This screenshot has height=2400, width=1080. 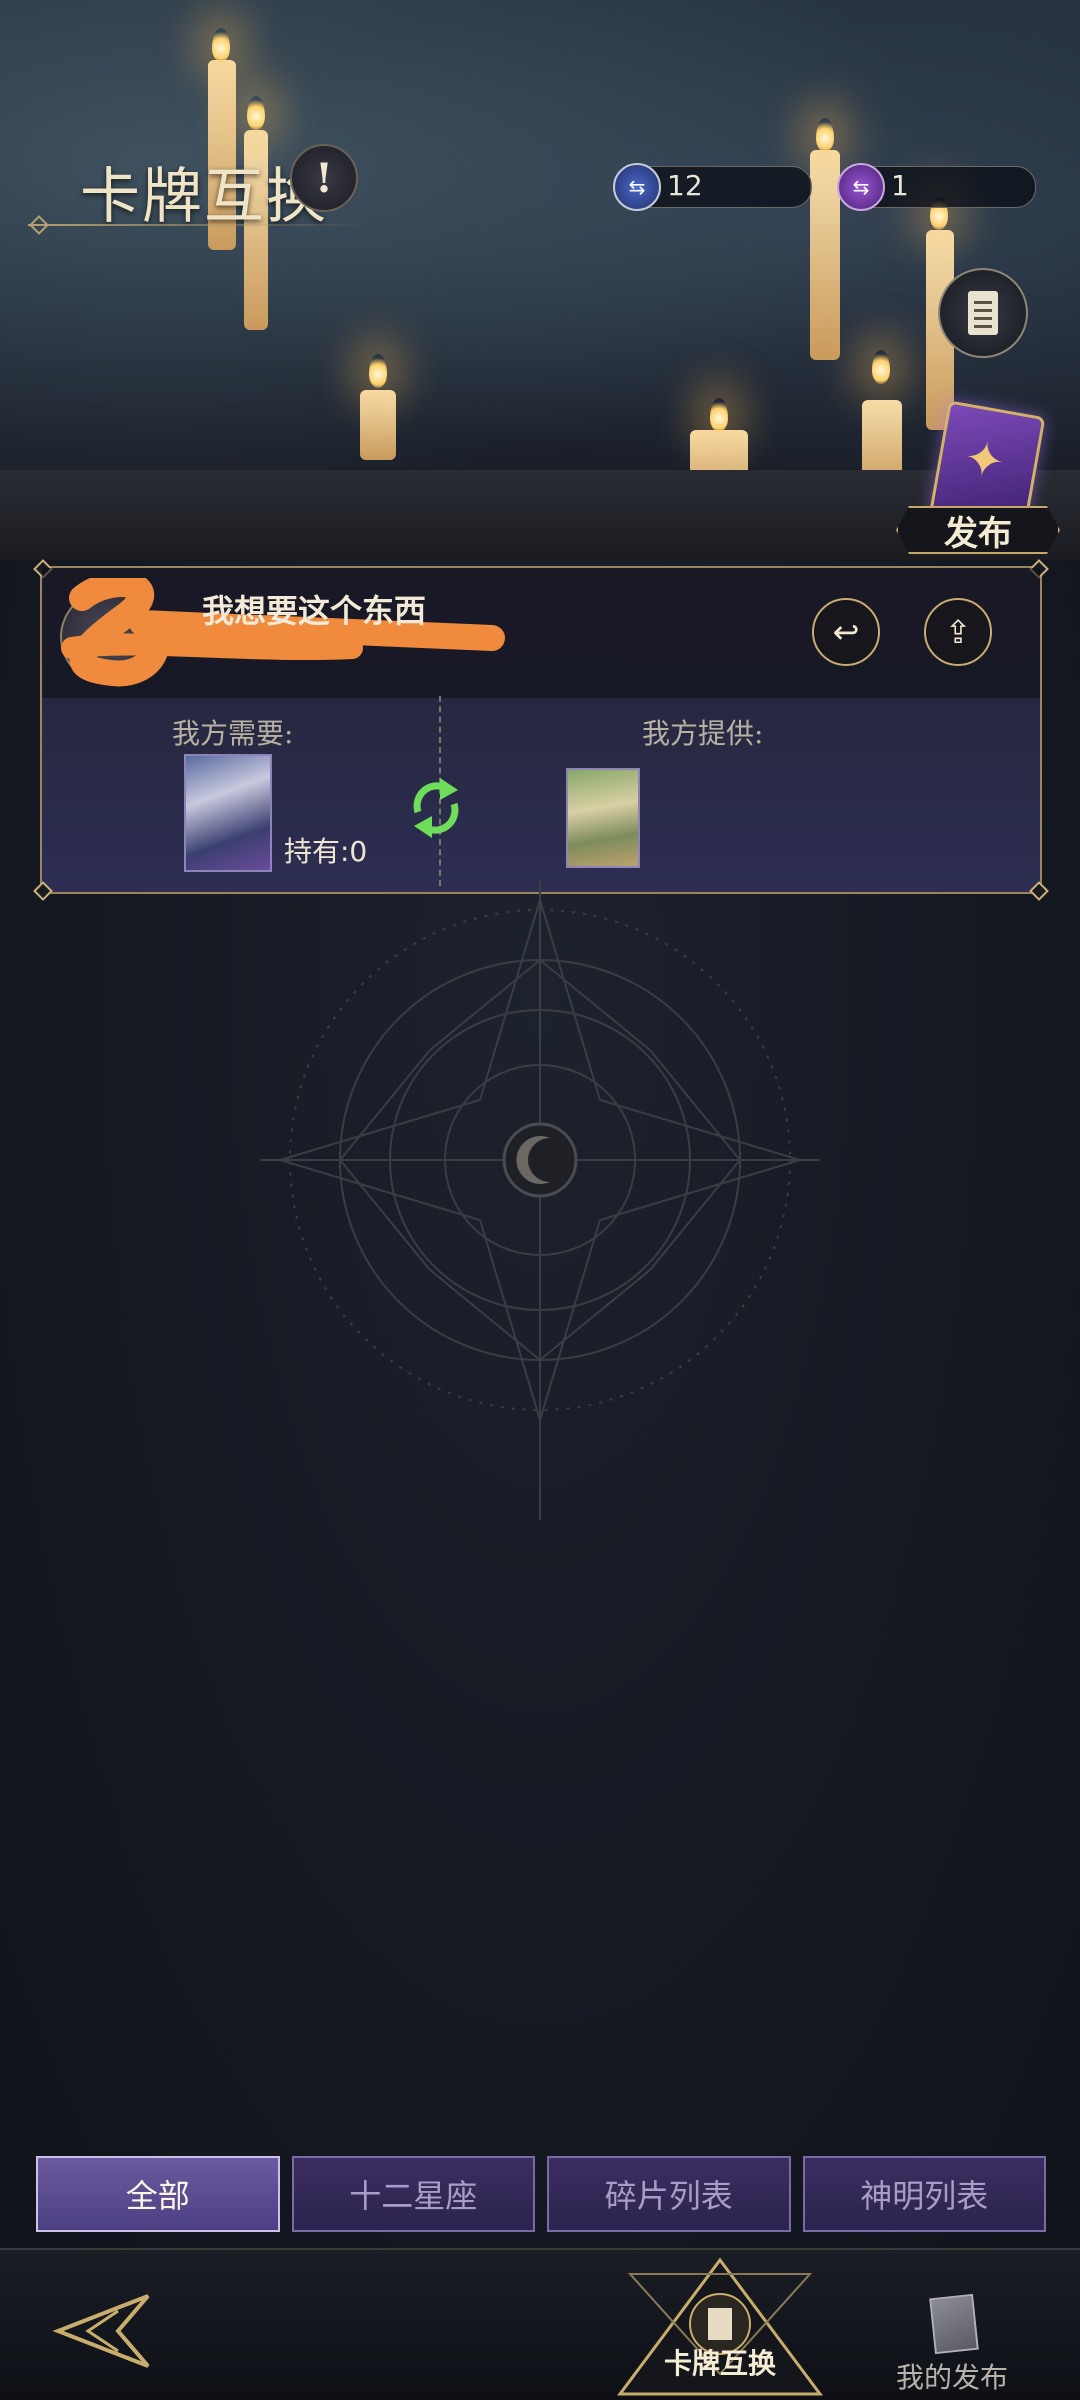 What do you see at coordinates (703, 733) in the screenshot?
I see `offer-label: 我方提供:` at bounding box center [703, 733].